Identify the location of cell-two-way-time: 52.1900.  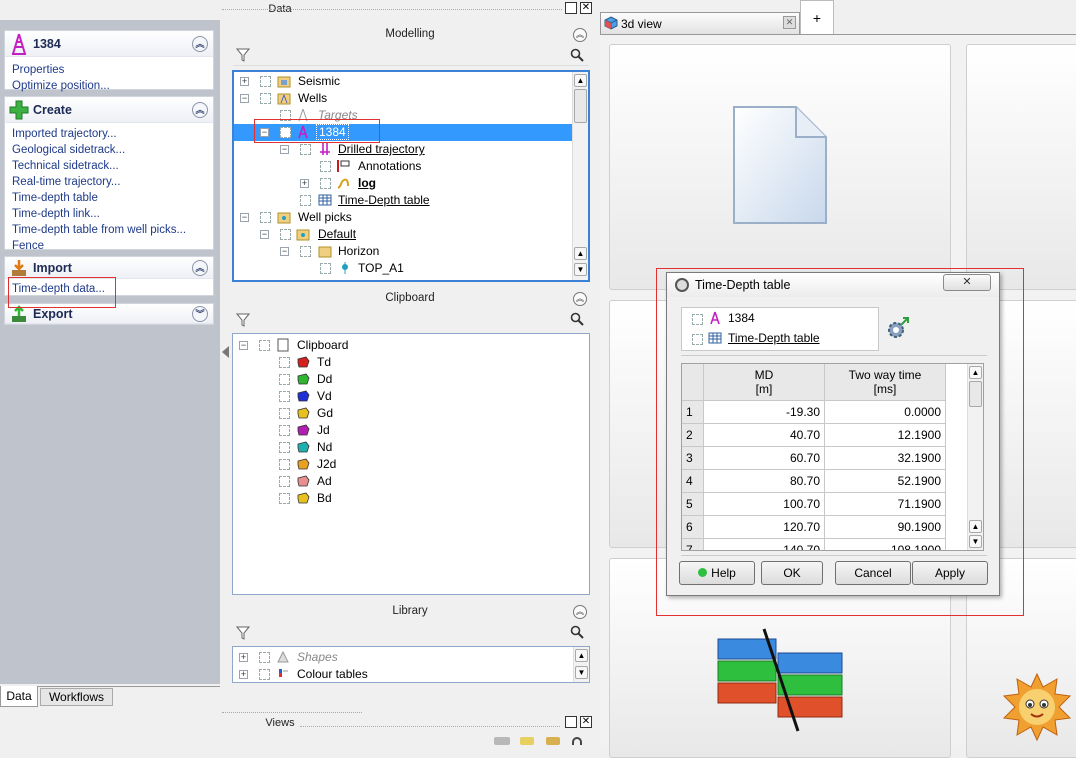
(885, 481).